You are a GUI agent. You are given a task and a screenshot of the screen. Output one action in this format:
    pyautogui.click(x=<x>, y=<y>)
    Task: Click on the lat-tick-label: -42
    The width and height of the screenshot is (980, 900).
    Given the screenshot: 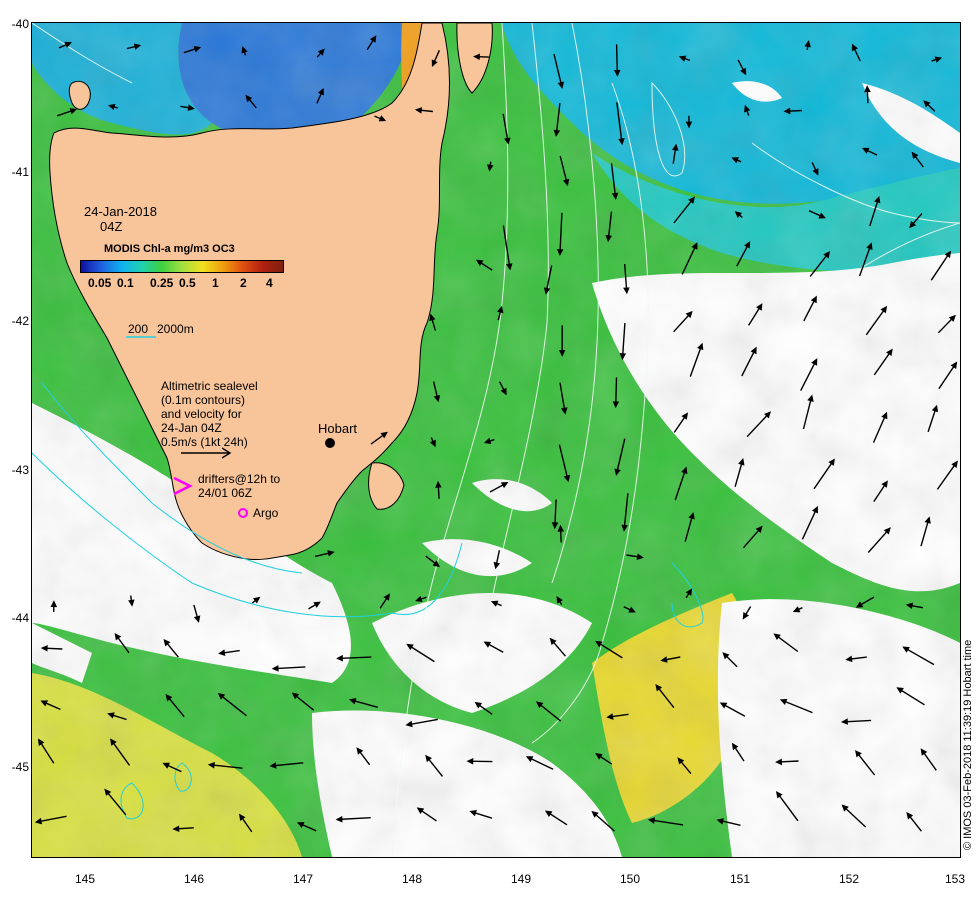 What is the action you would take?
    pyautogui.click(x=20, y=321)
    